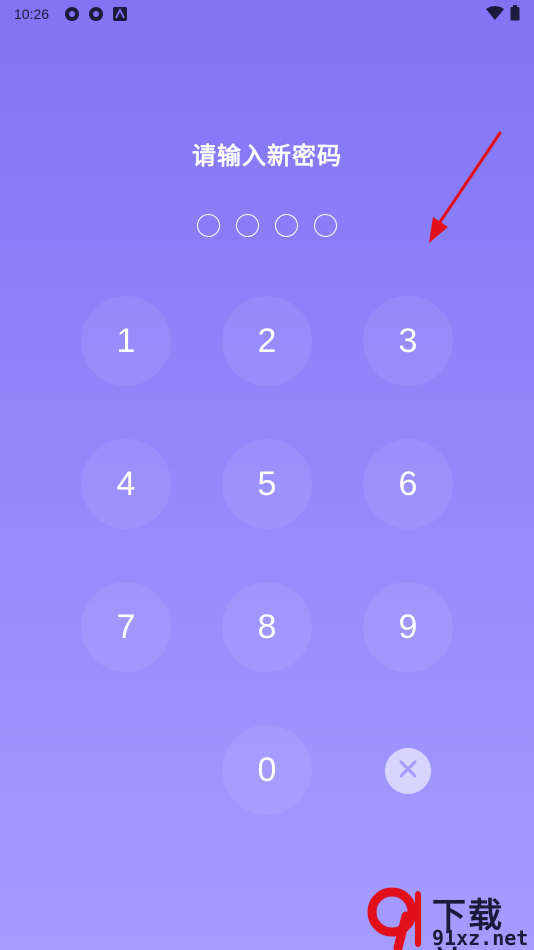 The height and width of the screenshot is (950, 534). I want to click on close-x-icon, so click(408, 771).